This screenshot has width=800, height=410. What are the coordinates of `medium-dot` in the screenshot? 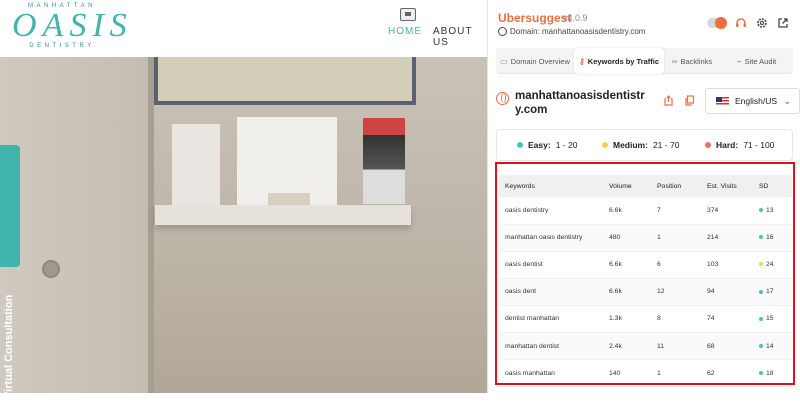 It's located at (605, 145).